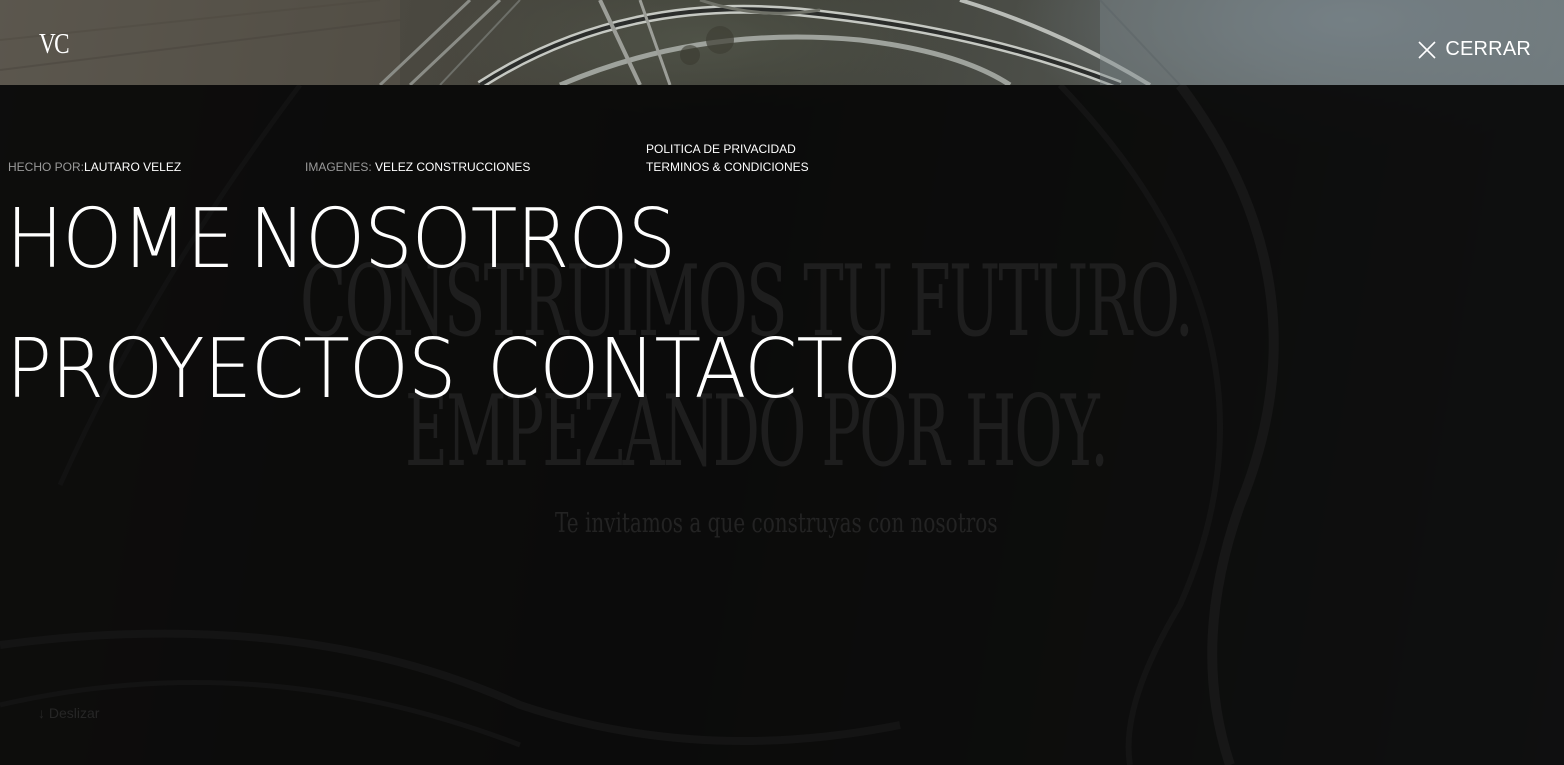 The image size is (1564, 765). Describe the element at coordinates (727, 149) in the screenshot. I see `privacy-policy-link: POLITICA DE PRIVACIDAD` at that location.